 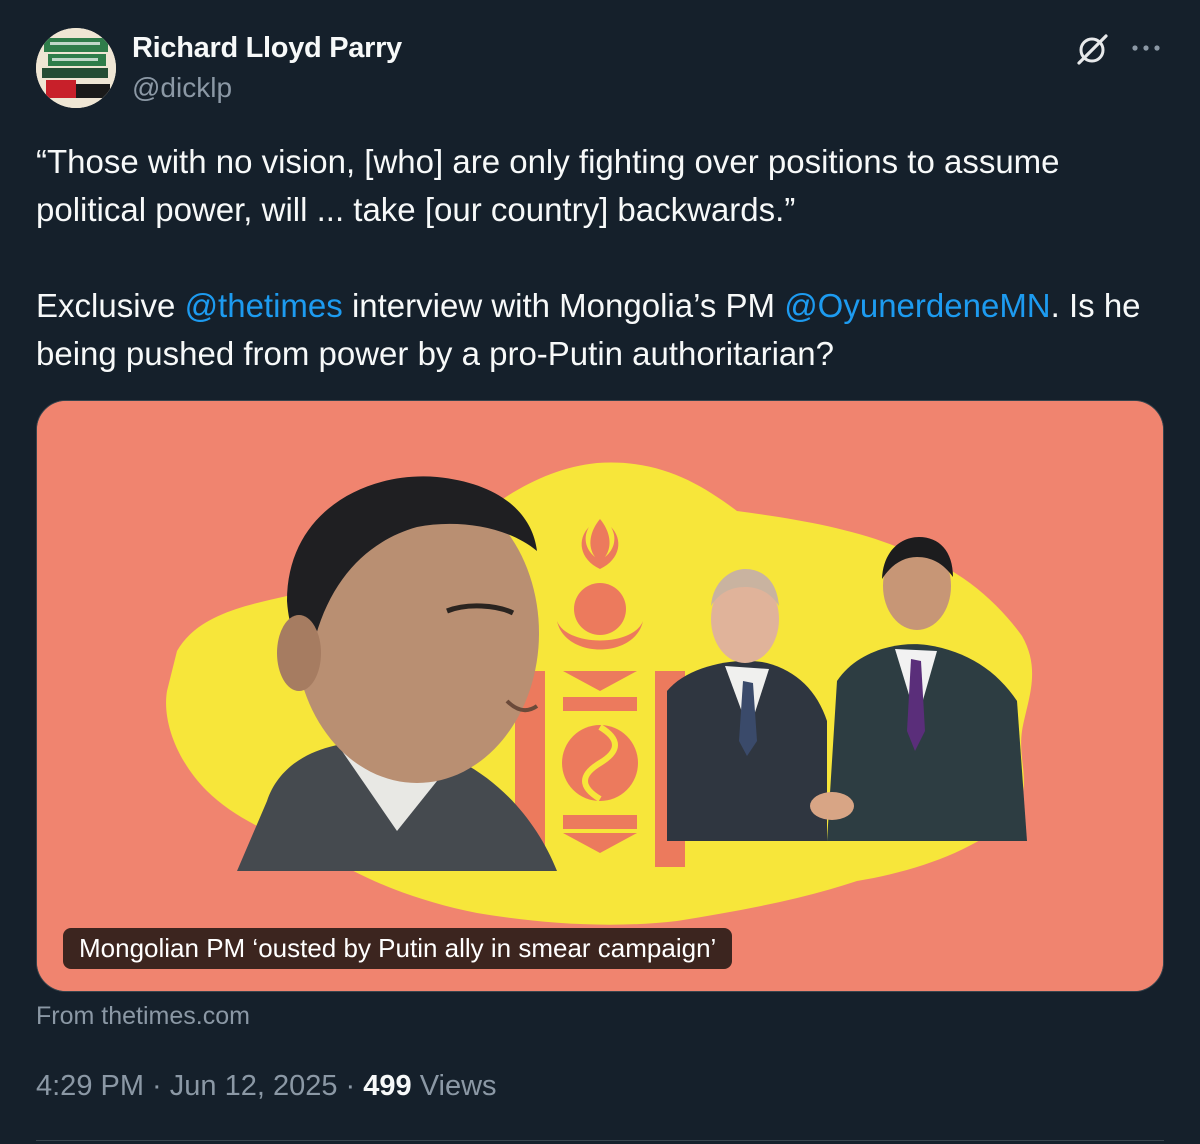 What do you see at coordinates (1092, 49) in the screenshot?
I see `grok-icon` at bounding box center [1092, 49].